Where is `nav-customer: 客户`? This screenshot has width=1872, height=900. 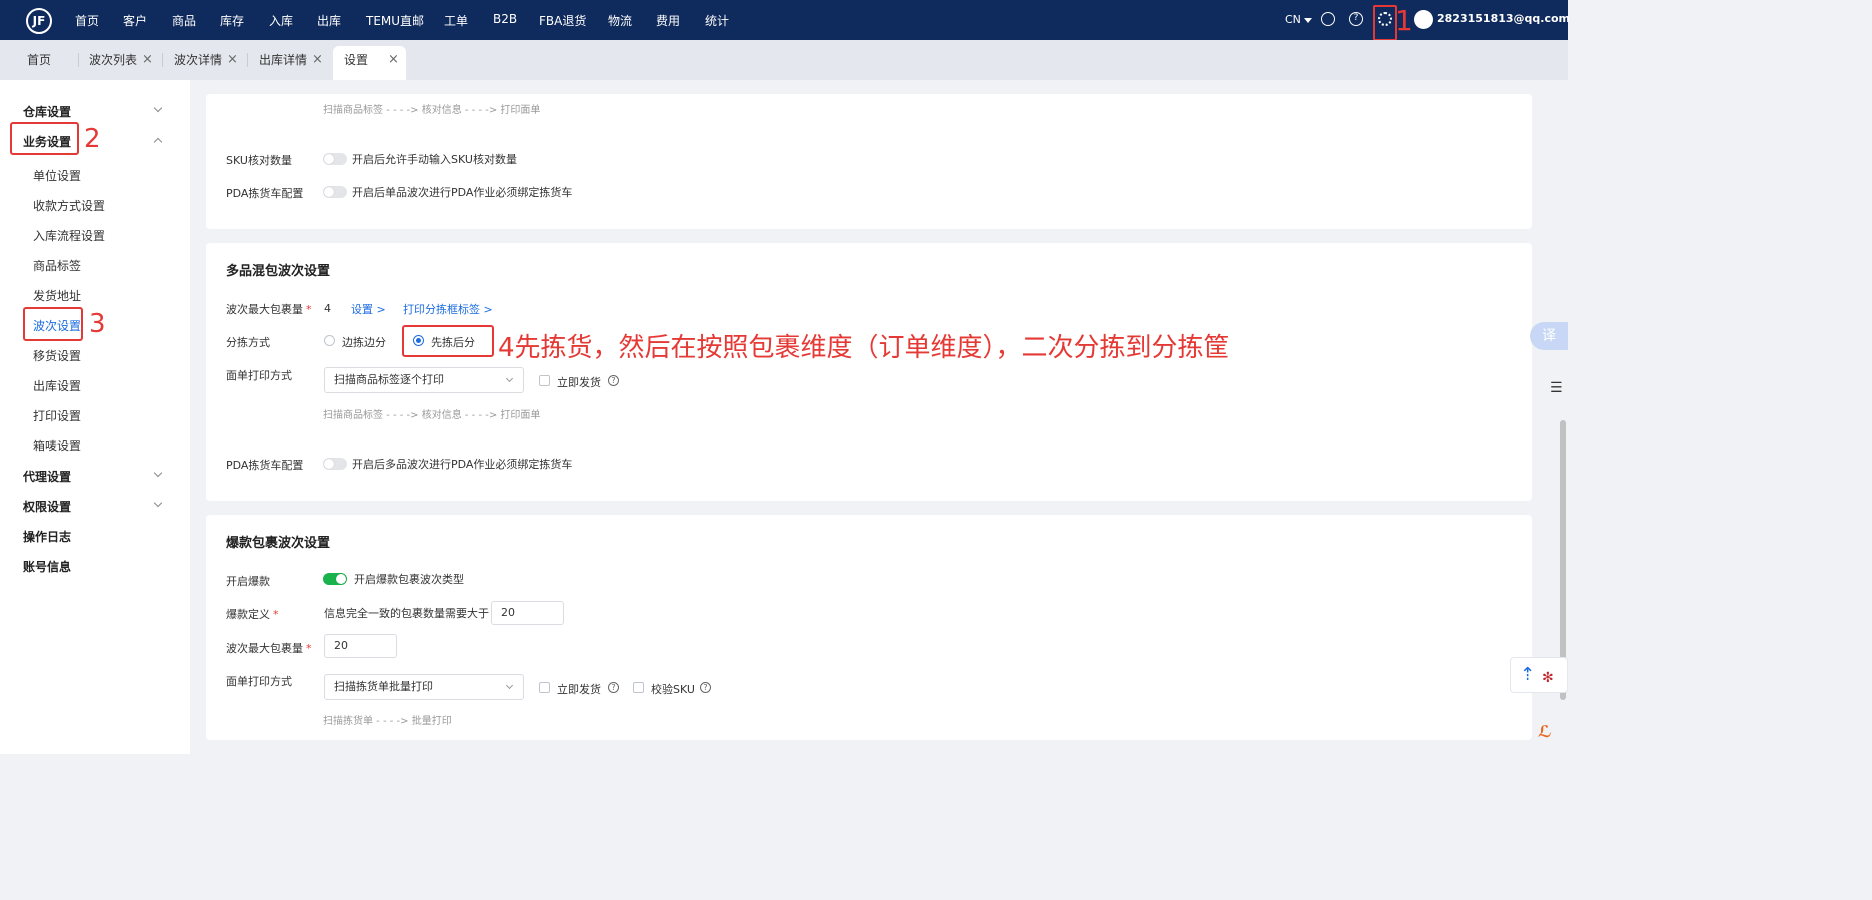
nav-customer: 客户 is located at coordinates (135, 20).